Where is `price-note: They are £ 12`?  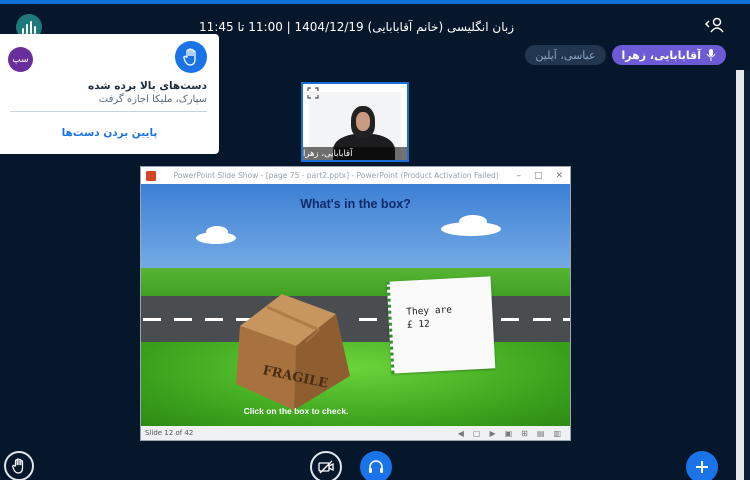
price-note: They are £ 12 is located at coordinates (441, 325).